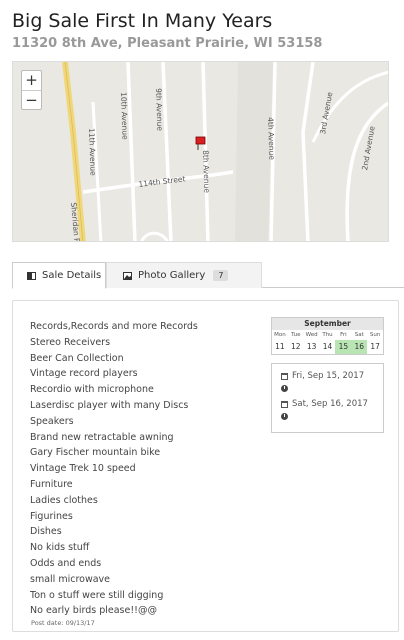 The image size is (404, 640). I want to click on calendar-date-sale: 16, so click(359, 347).